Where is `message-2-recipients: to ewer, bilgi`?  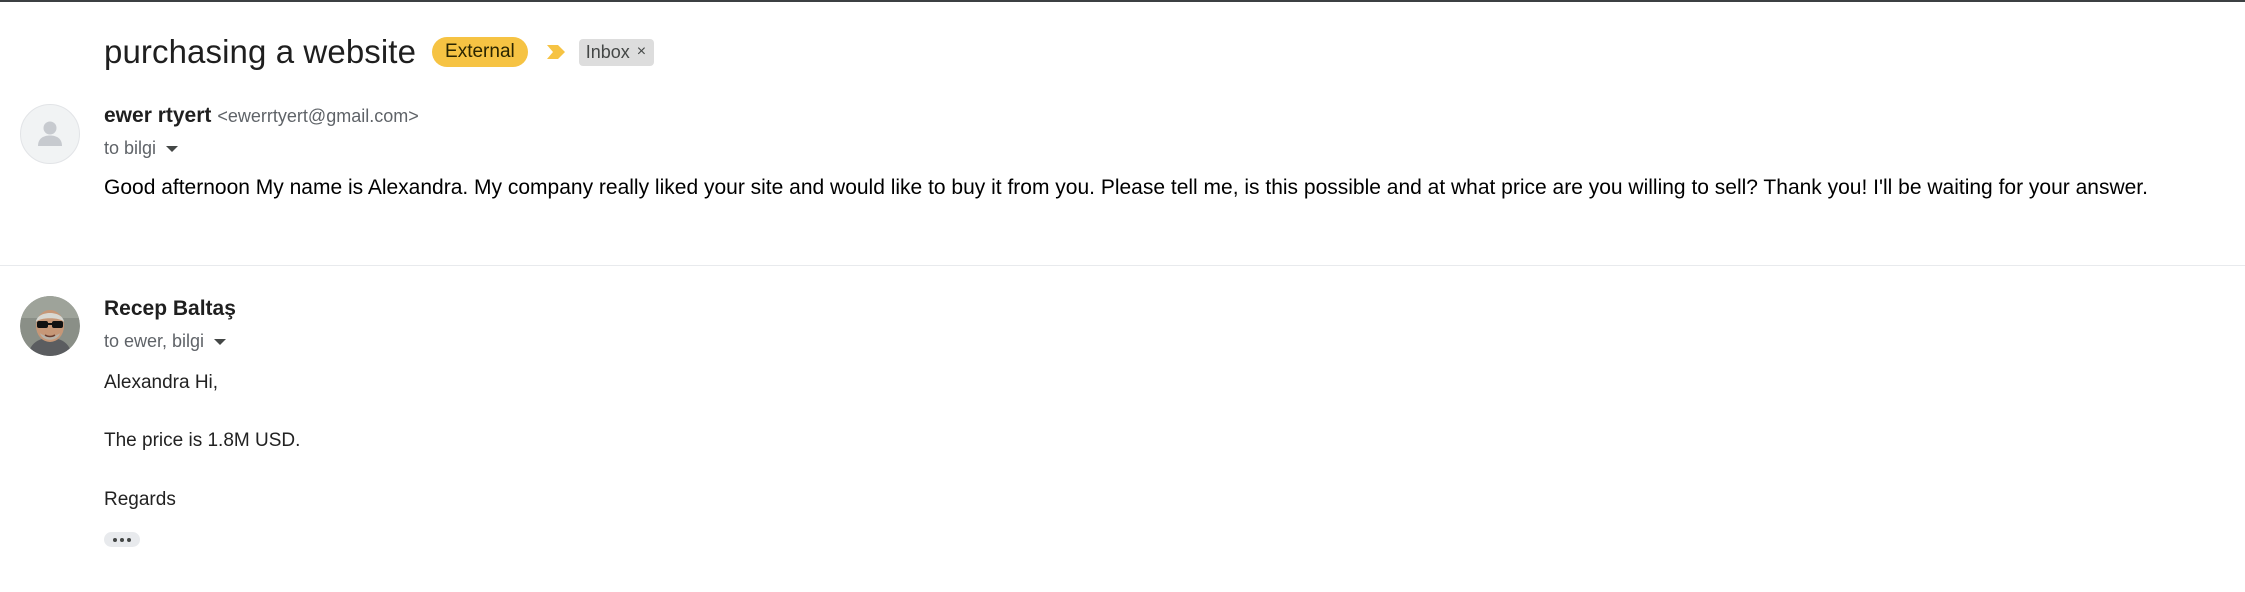 message-2-recipients: to ewer, bilgi is located at coordinates (165, 341).